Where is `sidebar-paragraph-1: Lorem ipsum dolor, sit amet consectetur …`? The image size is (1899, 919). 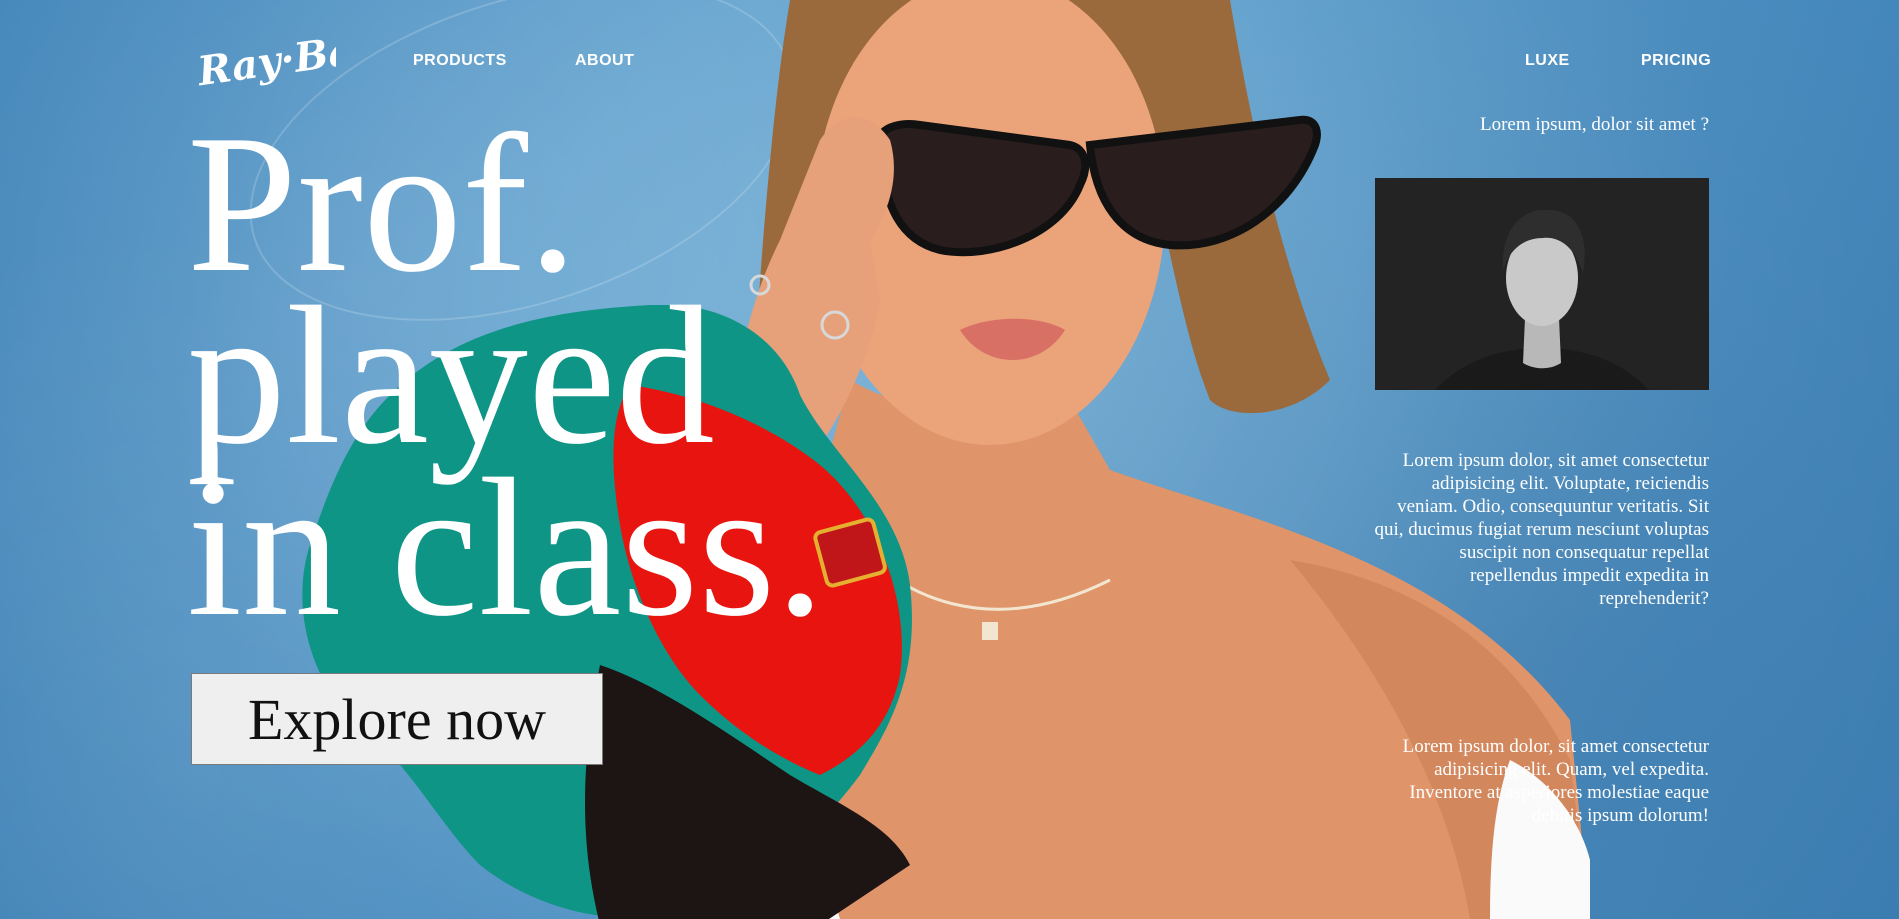
sidebar-paragraph-1: Lorem ipsum dolor, sit amet consectetur … is located at coordinates (1541, 529).